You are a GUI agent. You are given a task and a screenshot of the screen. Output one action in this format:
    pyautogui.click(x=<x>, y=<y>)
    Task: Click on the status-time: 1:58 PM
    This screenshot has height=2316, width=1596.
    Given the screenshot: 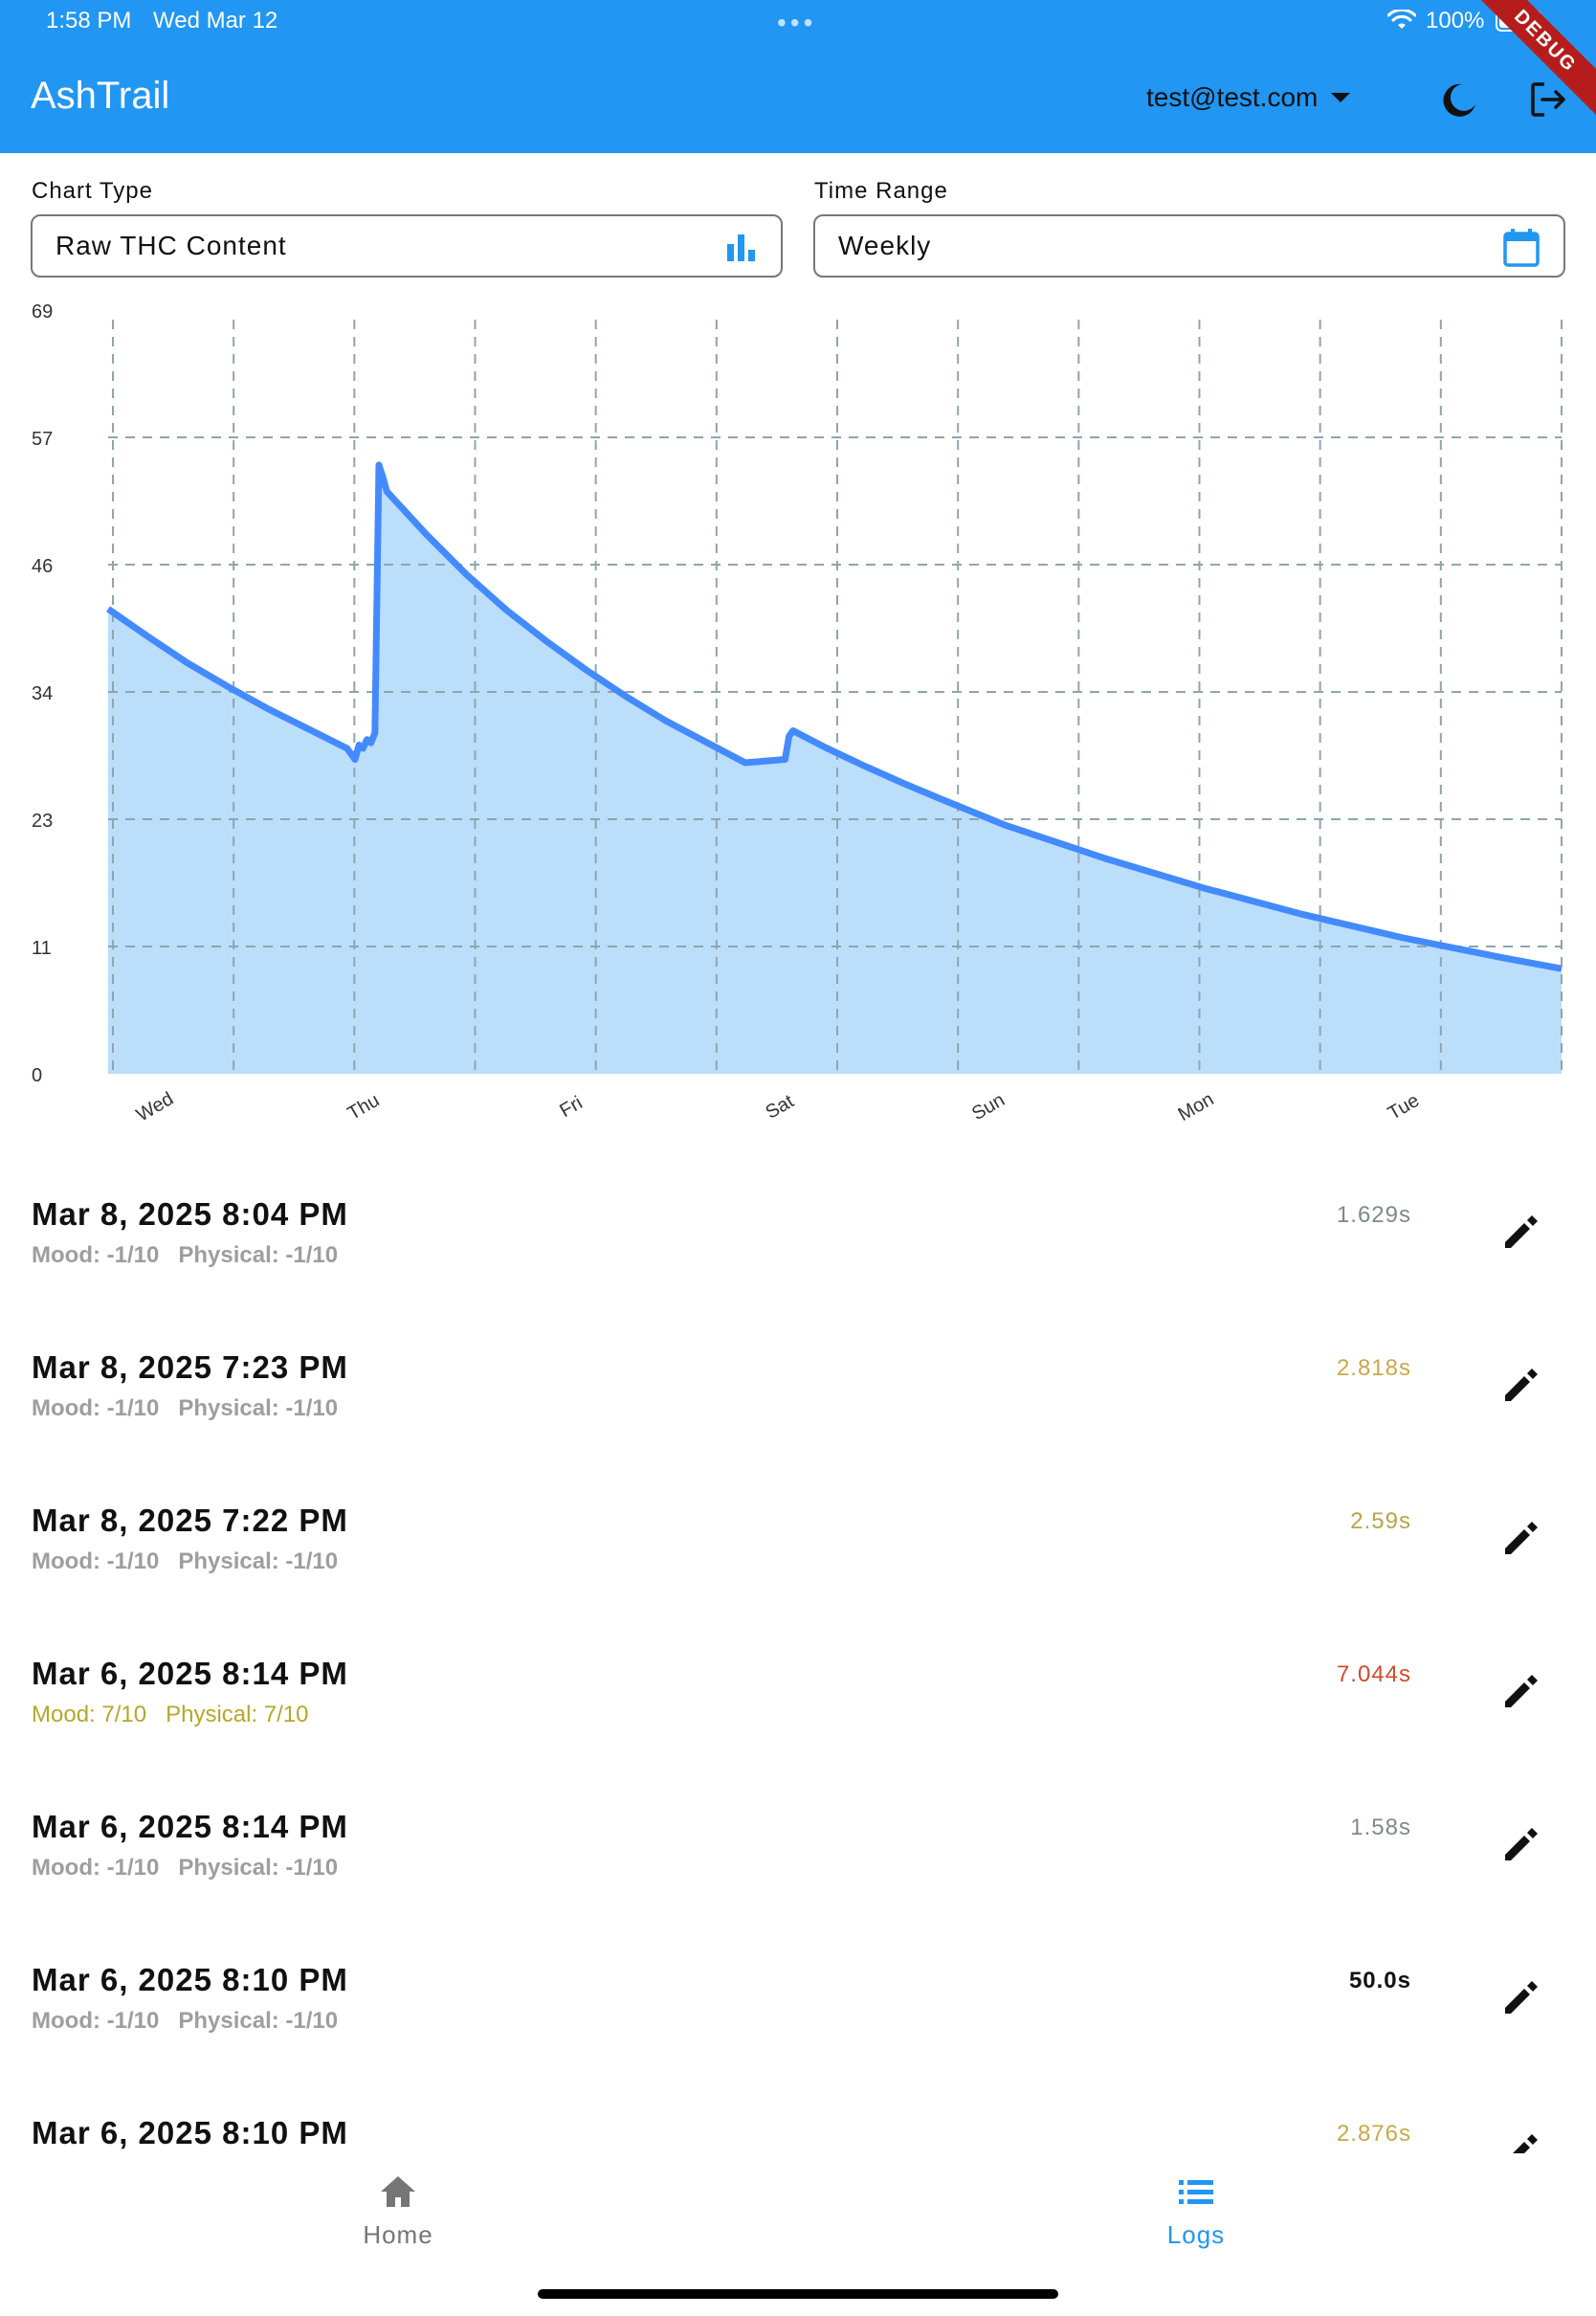 What is the action you would take?
    pyautogui.click(x=89, y=20)
    